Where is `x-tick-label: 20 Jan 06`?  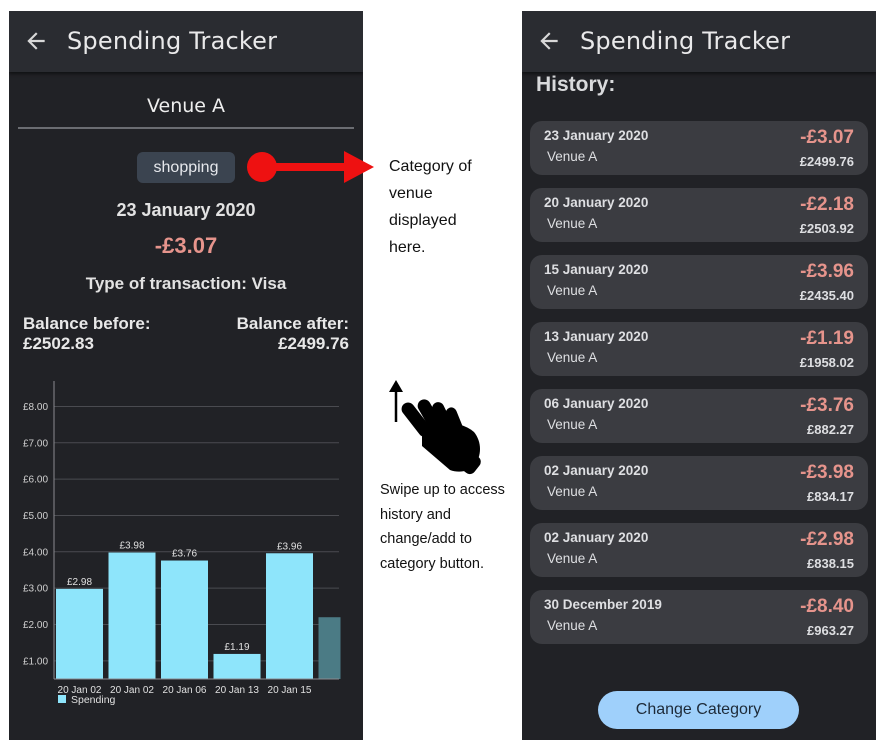
x-tick-label: 20 Jan 06 is located at coordinates (185, 690).